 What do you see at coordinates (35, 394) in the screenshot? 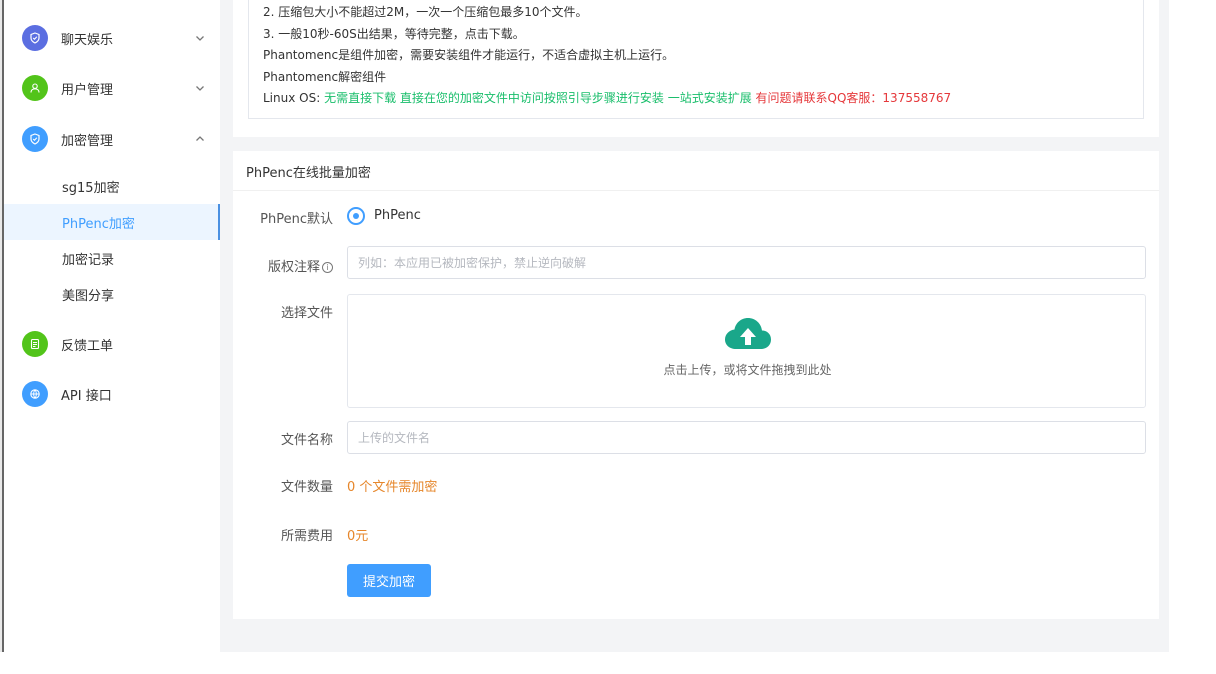
I see `globe-icon` at bounding box center [35, 394].